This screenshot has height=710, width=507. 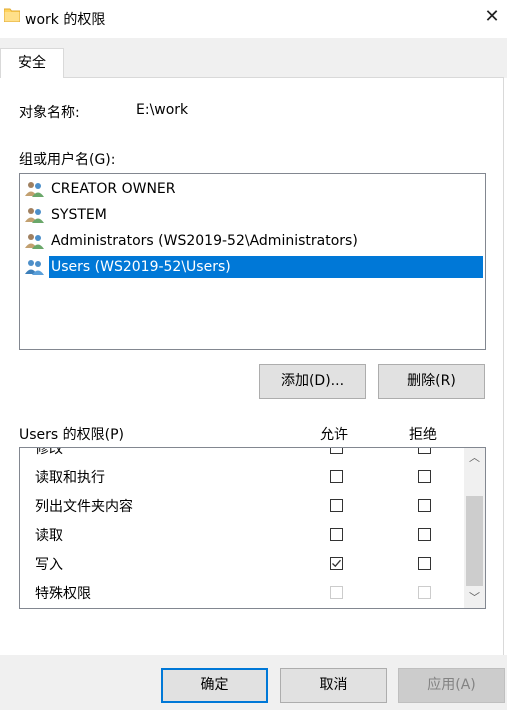 What do you see at coordinates (241, 592) in the screenshot?
I see `permission-row: 特殊权限` at bounding box center [241, 592].